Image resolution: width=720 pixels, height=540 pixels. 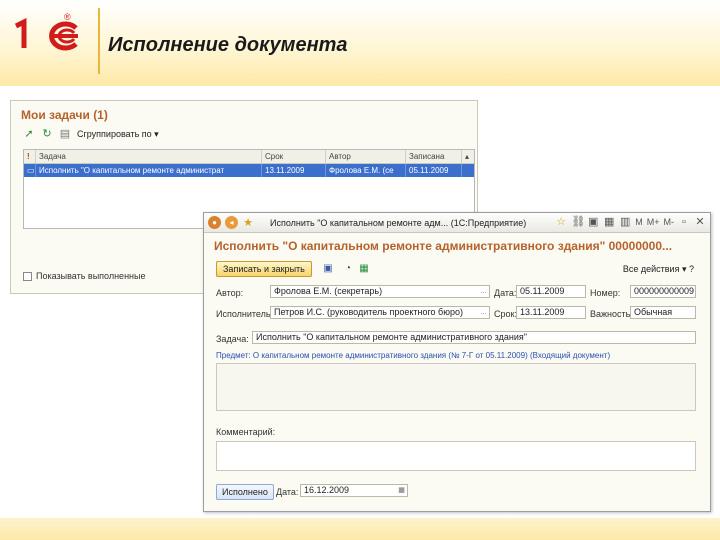 What do you see at coordinates (47, 134) in the screenshot?
I see `refresh-icon: ↻` at bounding box center [47, 134].